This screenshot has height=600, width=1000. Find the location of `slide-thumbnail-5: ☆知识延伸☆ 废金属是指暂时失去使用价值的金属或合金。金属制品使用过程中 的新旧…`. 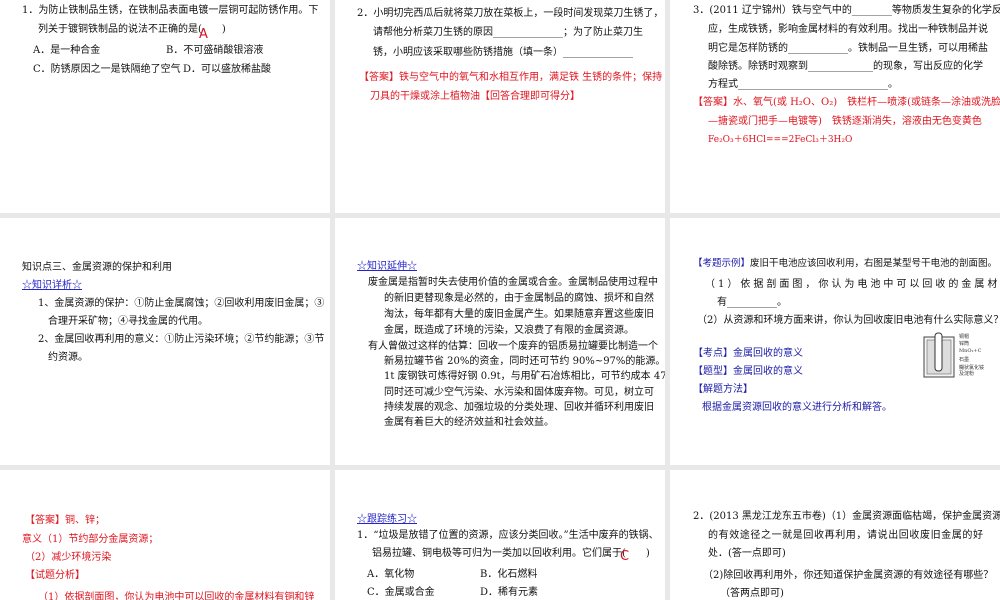

slide-thumbnail-5: ☆知识延伸☆ 废金属是指暂时失去使用价值的金属或合金。金属制品使用过程中 的新旧… is located at coordinates (500, 341).